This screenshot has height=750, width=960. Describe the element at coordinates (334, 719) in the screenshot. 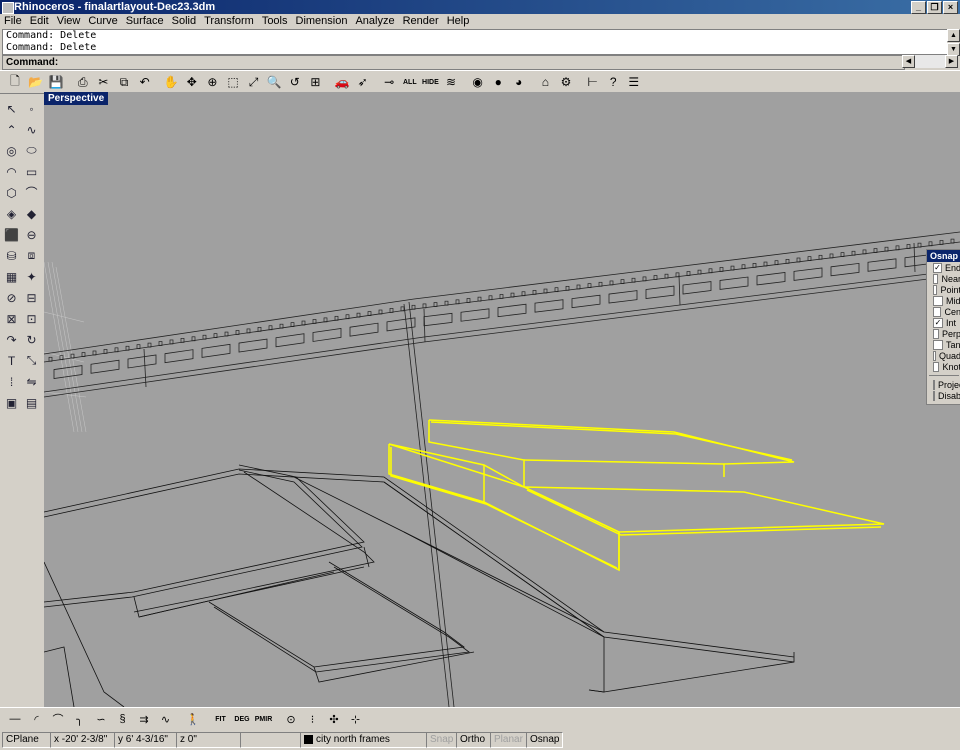

I see `snap-points-icon: ✣` at that location.